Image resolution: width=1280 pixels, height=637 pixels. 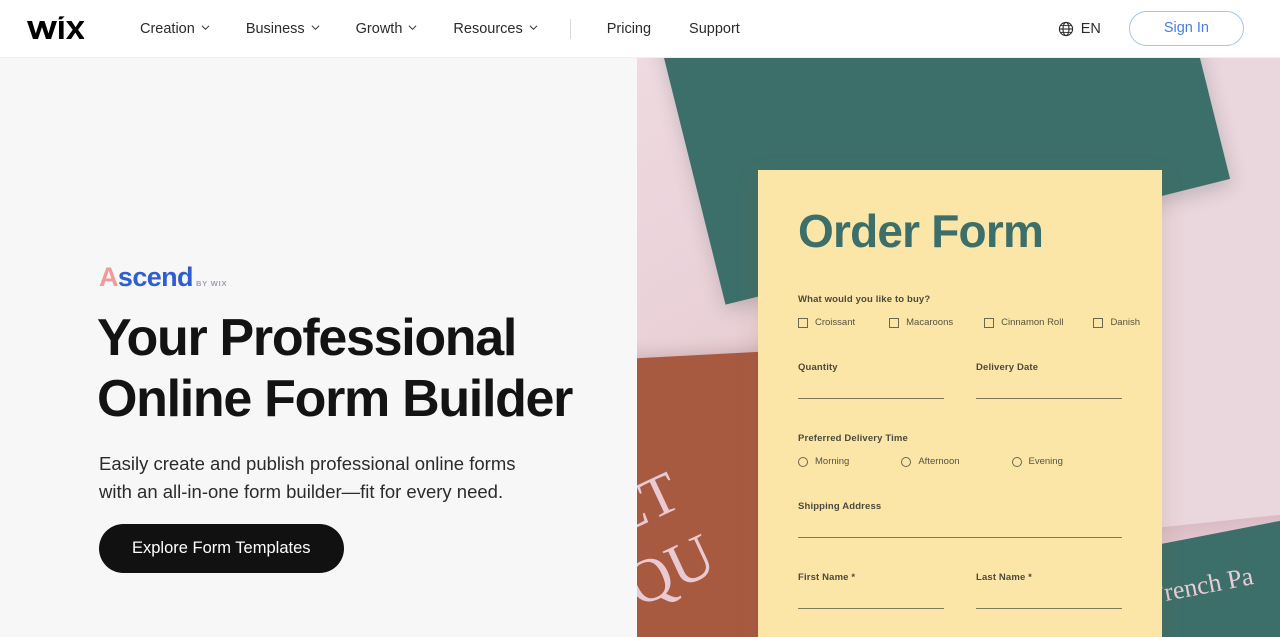 I want to click on ascend-wordmark: Ascend, so click(x=146, y=277).